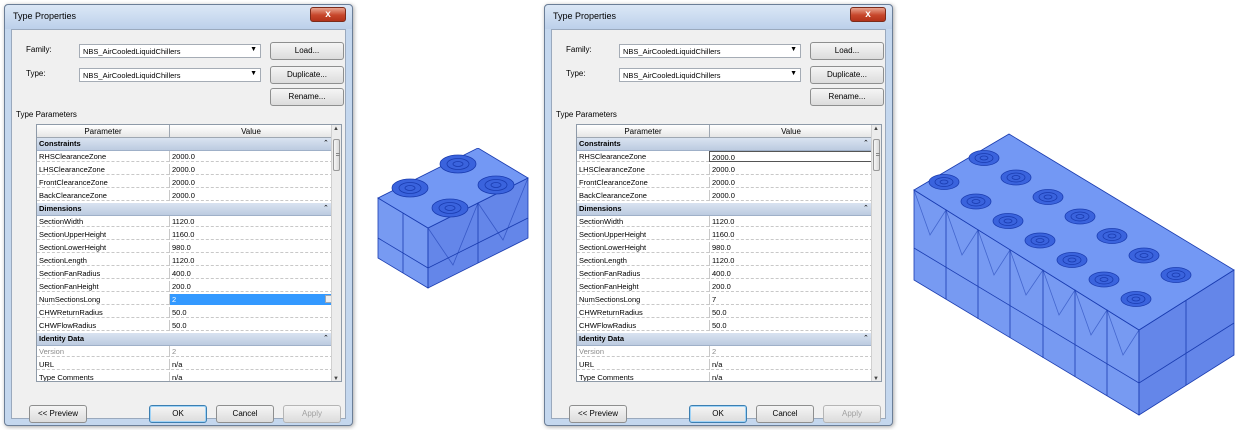  I want to click on property-row: NumSectionsLong 2, so click(185, 299).